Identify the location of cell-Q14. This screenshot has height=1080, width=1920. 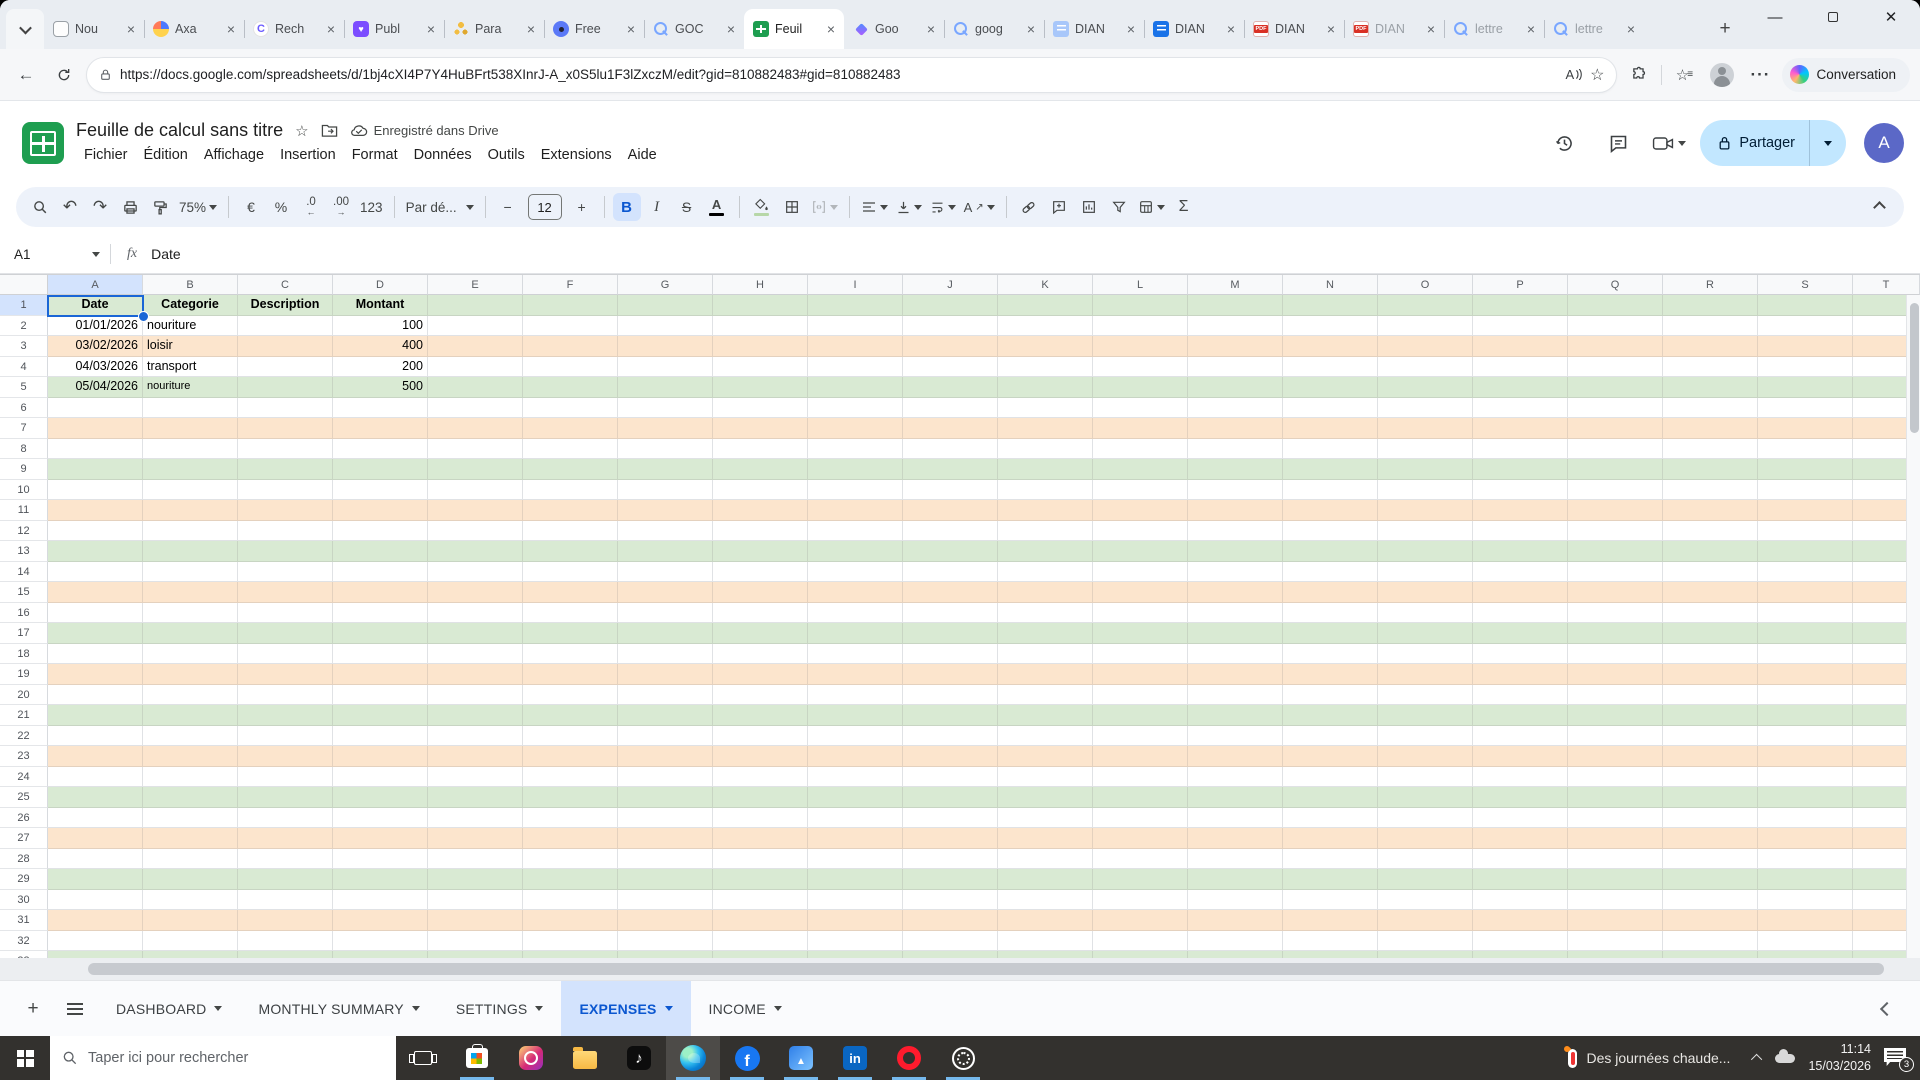
(1615, 571).